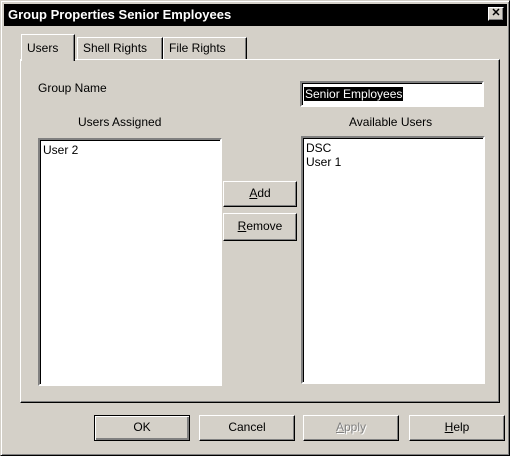 The height and width of the screenshot is (456, 510). Describe the element at coordinates (394, 162) in the screenshot. I see `list-item: User 1` at that location.